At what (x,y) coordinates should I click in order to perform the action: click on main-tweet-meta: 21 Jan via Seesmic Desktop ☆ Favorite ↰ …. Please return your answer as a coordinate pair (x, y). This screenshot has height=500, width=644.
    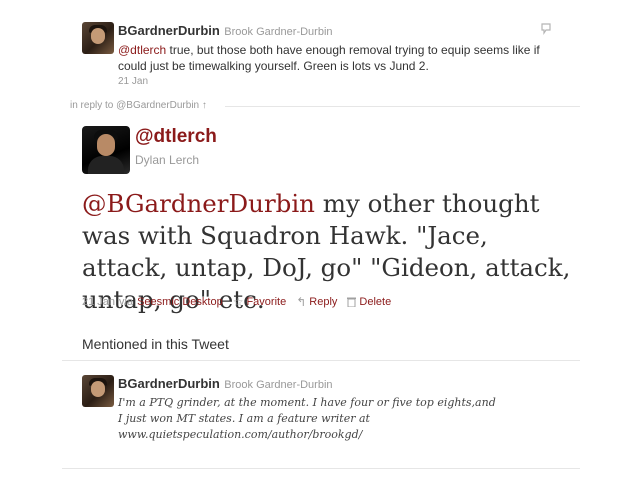
    Looking at the image, I should click on (236, 302).